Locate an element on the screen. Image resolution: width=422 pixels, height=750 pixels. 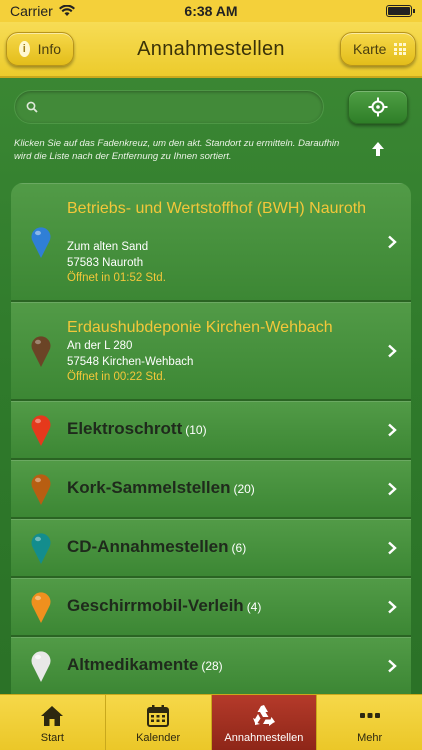
crosshair-icon is located at coordinates (378, 107).